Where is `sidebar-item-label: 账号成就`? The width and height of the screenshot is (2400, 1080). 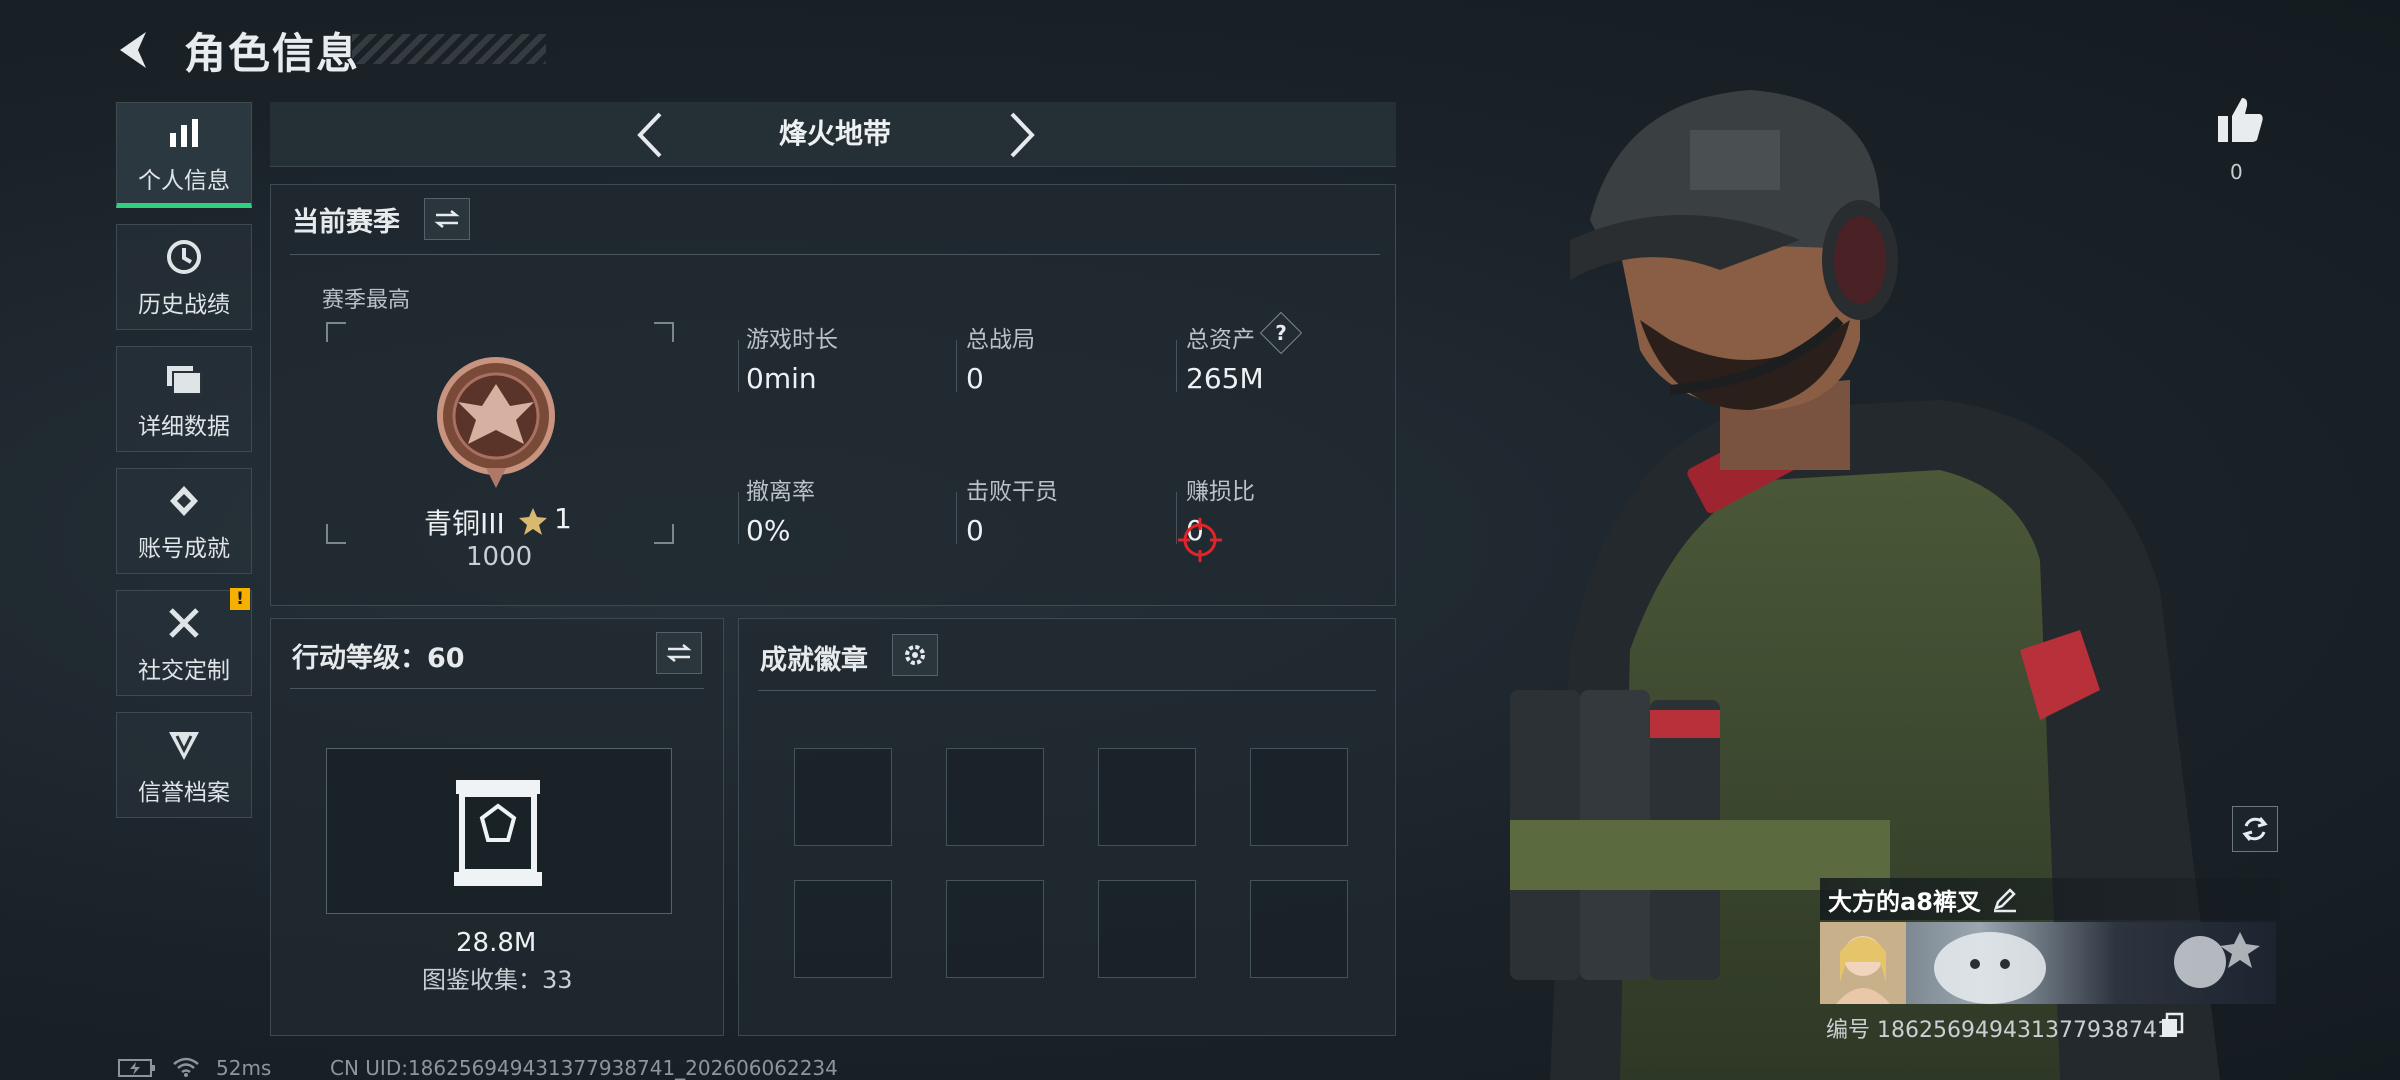
sidebar-item-label: 账号成就 is located at coordinates (184, 549).